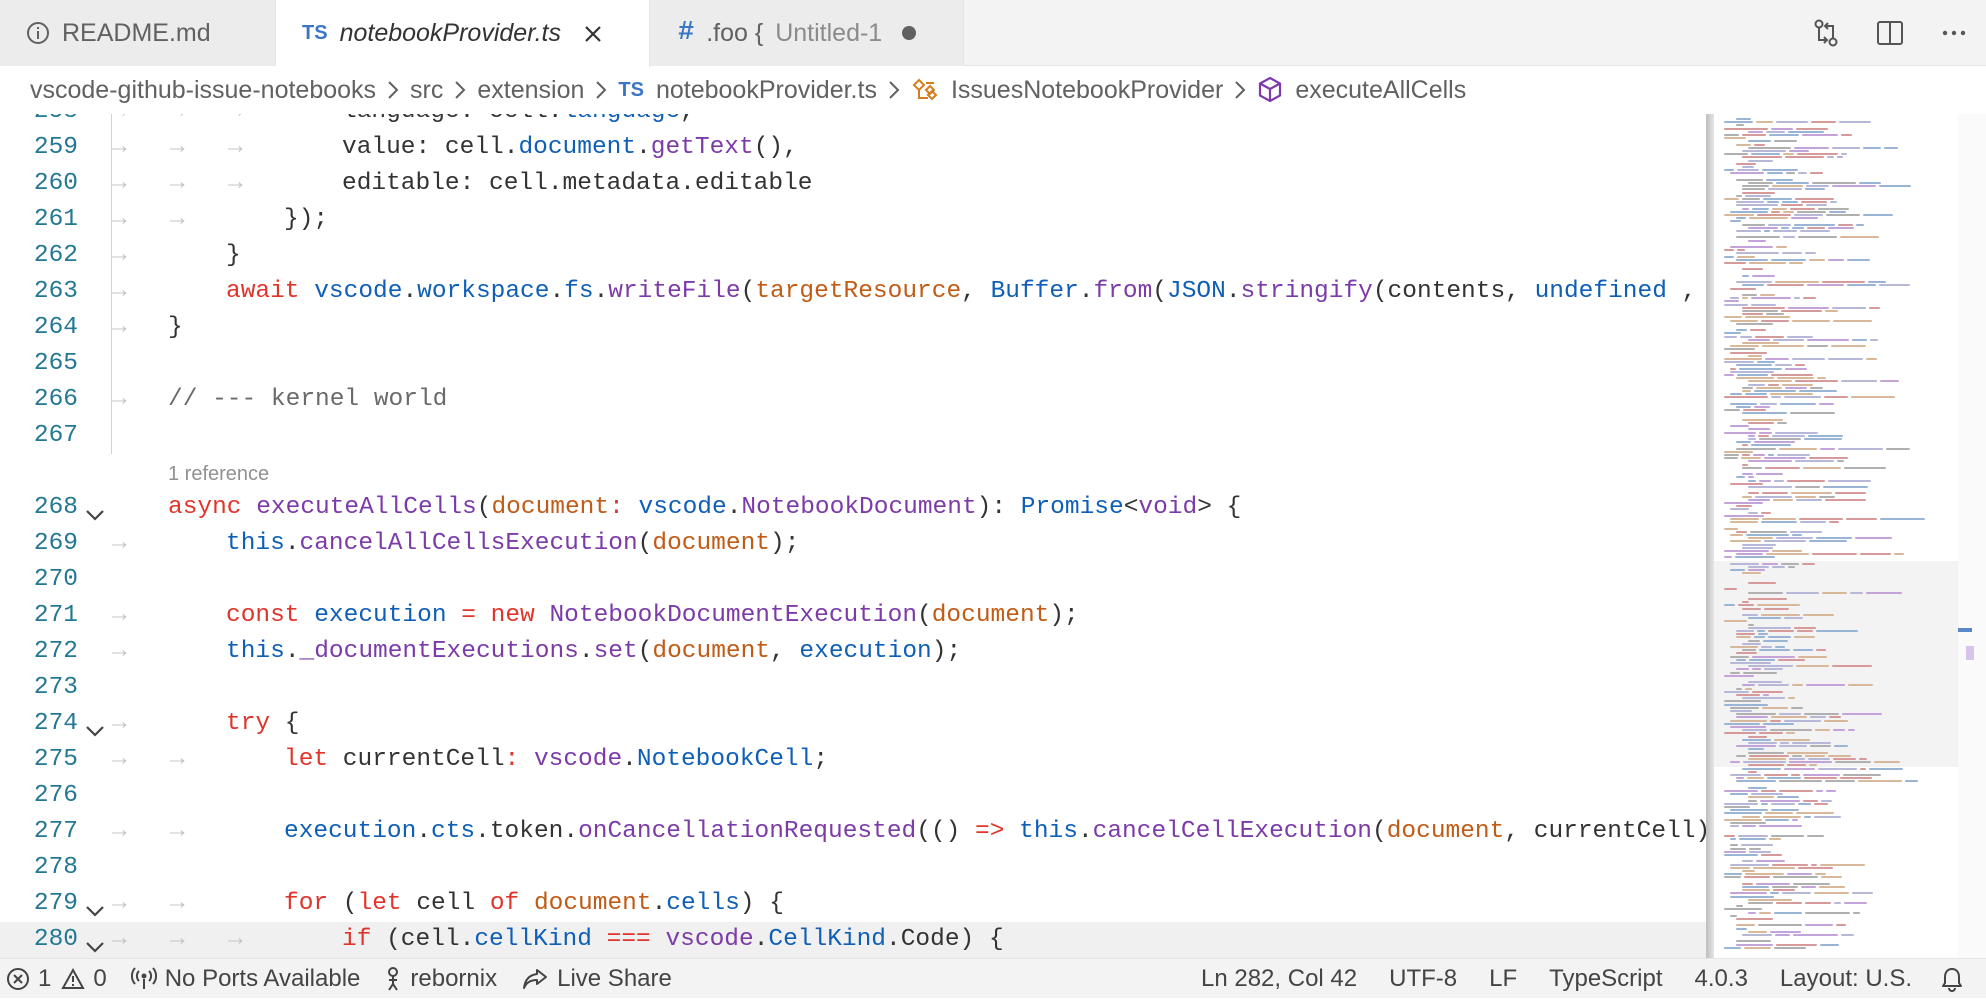 The image size is (1986, 999). I want to click on code-token: execution, so click(350, 831).